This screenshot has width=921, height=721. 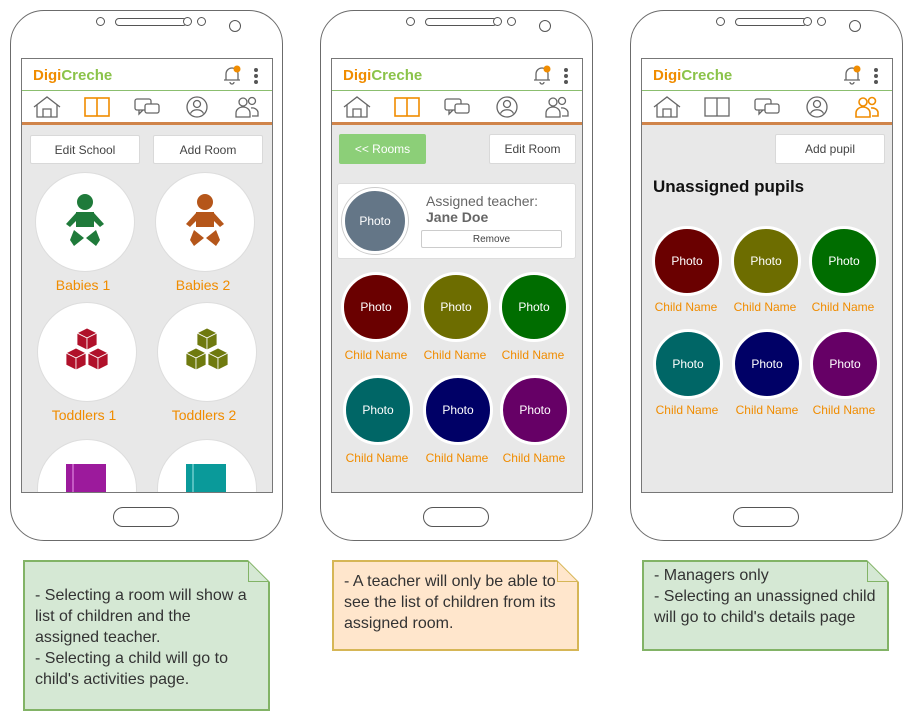 What do you see at coordinates (208, 149) in the screenshot?
I see `add-room-button: Add Room` at bounding box center [208, 149].